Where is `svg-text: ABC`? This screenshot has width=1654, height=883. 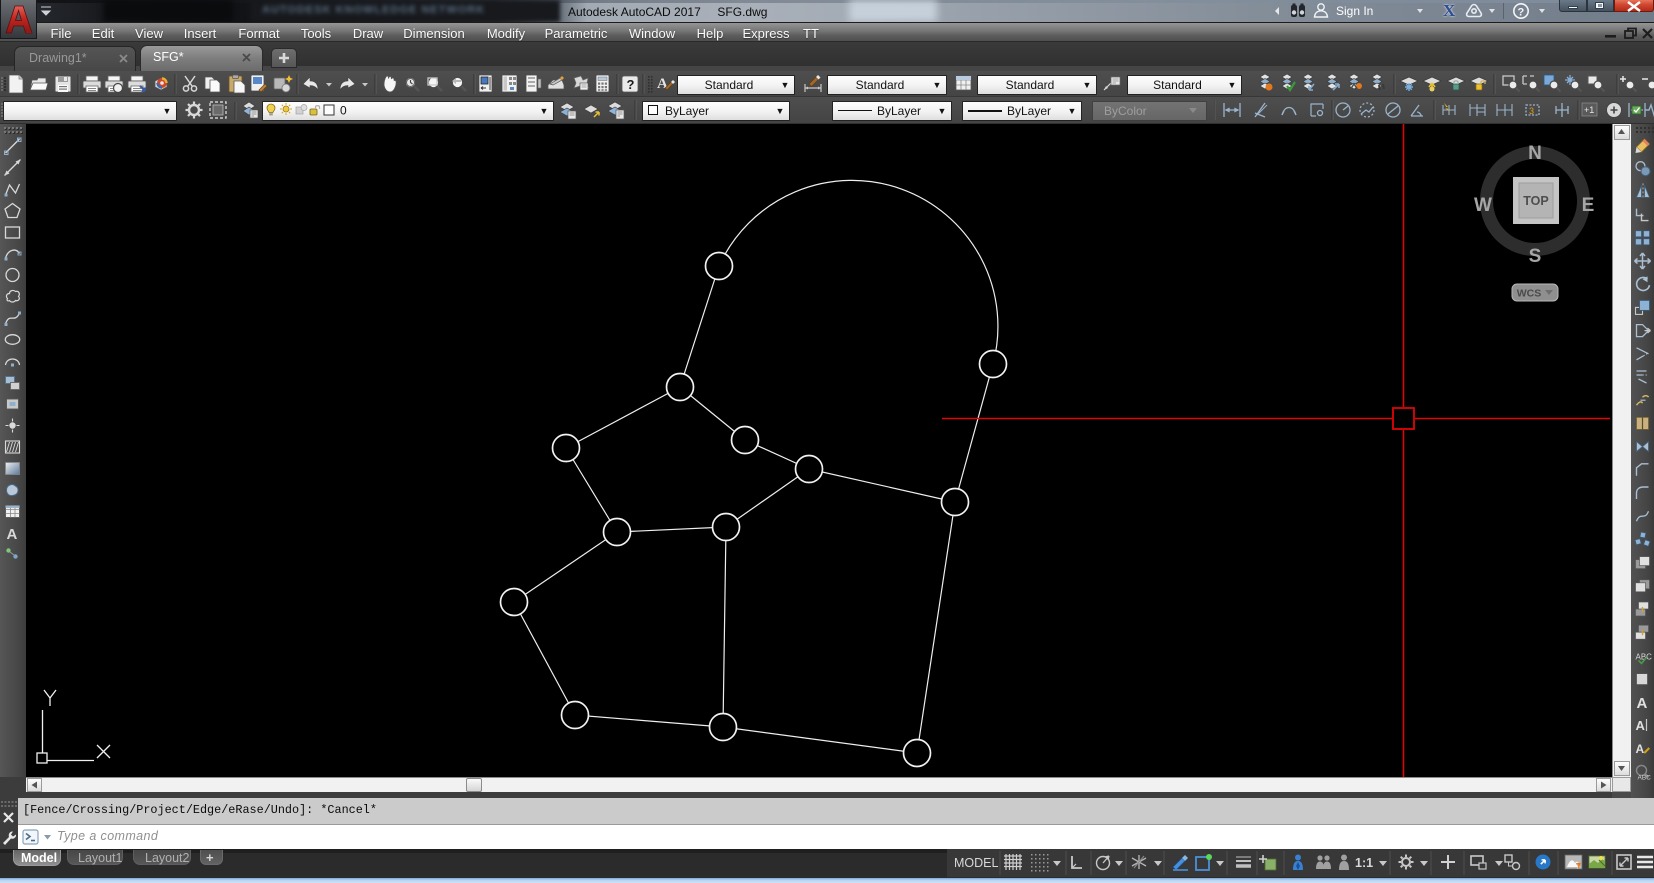
svg-text: ABC is located at coordinates (1645, 777).